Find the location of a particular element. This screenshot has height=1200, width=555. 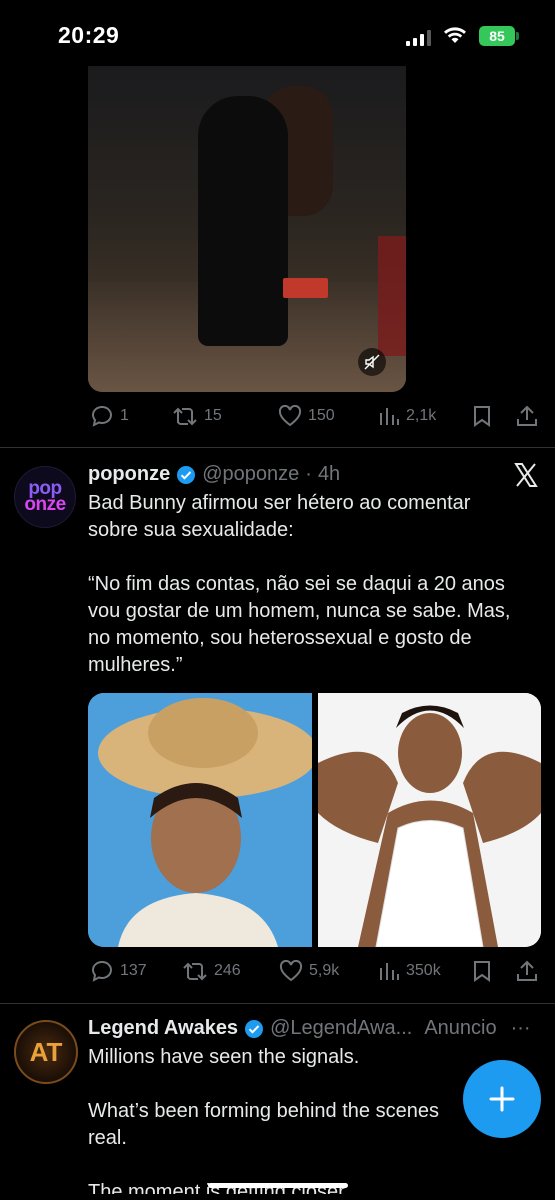

like-count: 5,9k is located at coordinates (324, 970).